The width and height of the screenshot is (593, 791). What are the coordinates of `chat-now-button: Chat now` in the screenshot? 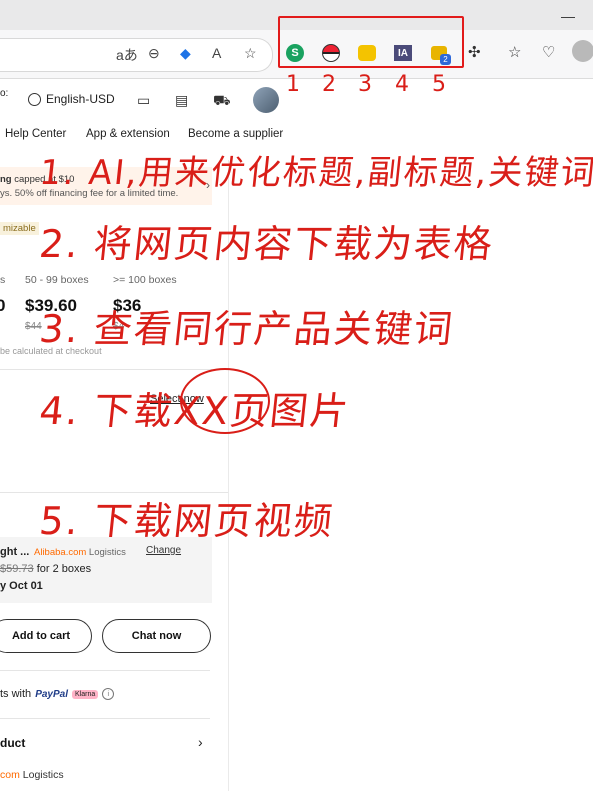 It's located at (156, 636).